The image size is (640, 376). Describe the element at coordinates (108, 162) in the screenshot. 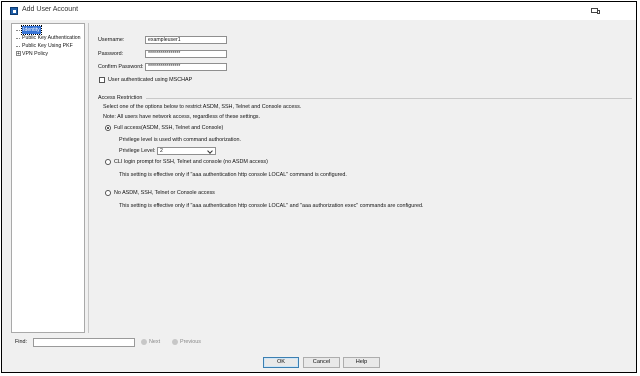

I see `cli-login-radio` at that location.